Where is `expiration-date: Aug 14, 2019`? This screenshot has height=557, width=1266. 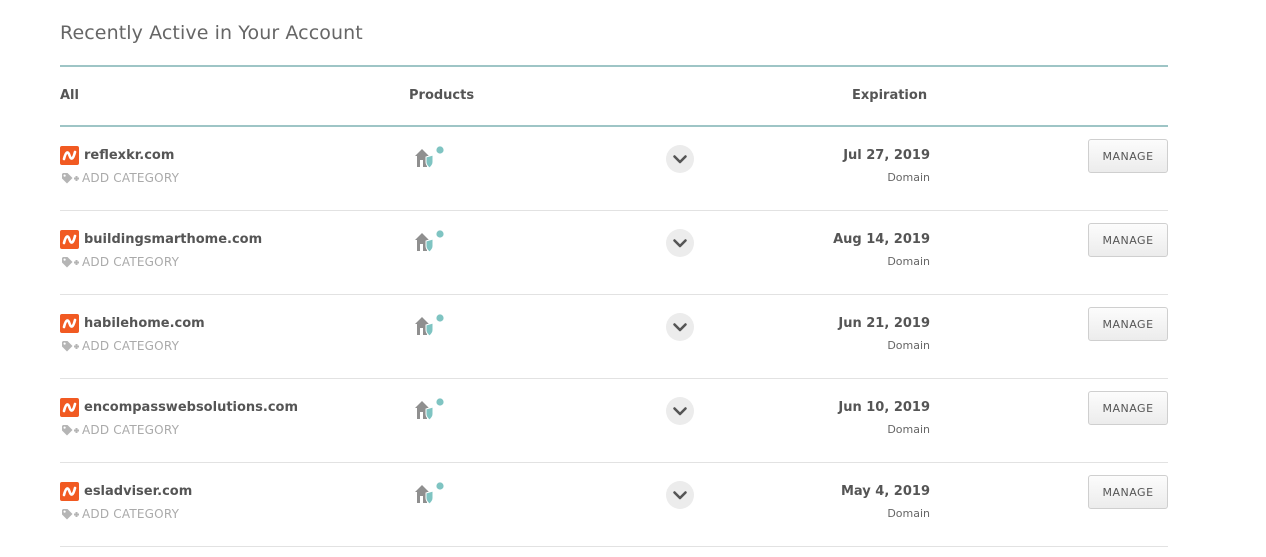 expiration-date: Aug 14, 2019 is located at coordinates (881, 239).